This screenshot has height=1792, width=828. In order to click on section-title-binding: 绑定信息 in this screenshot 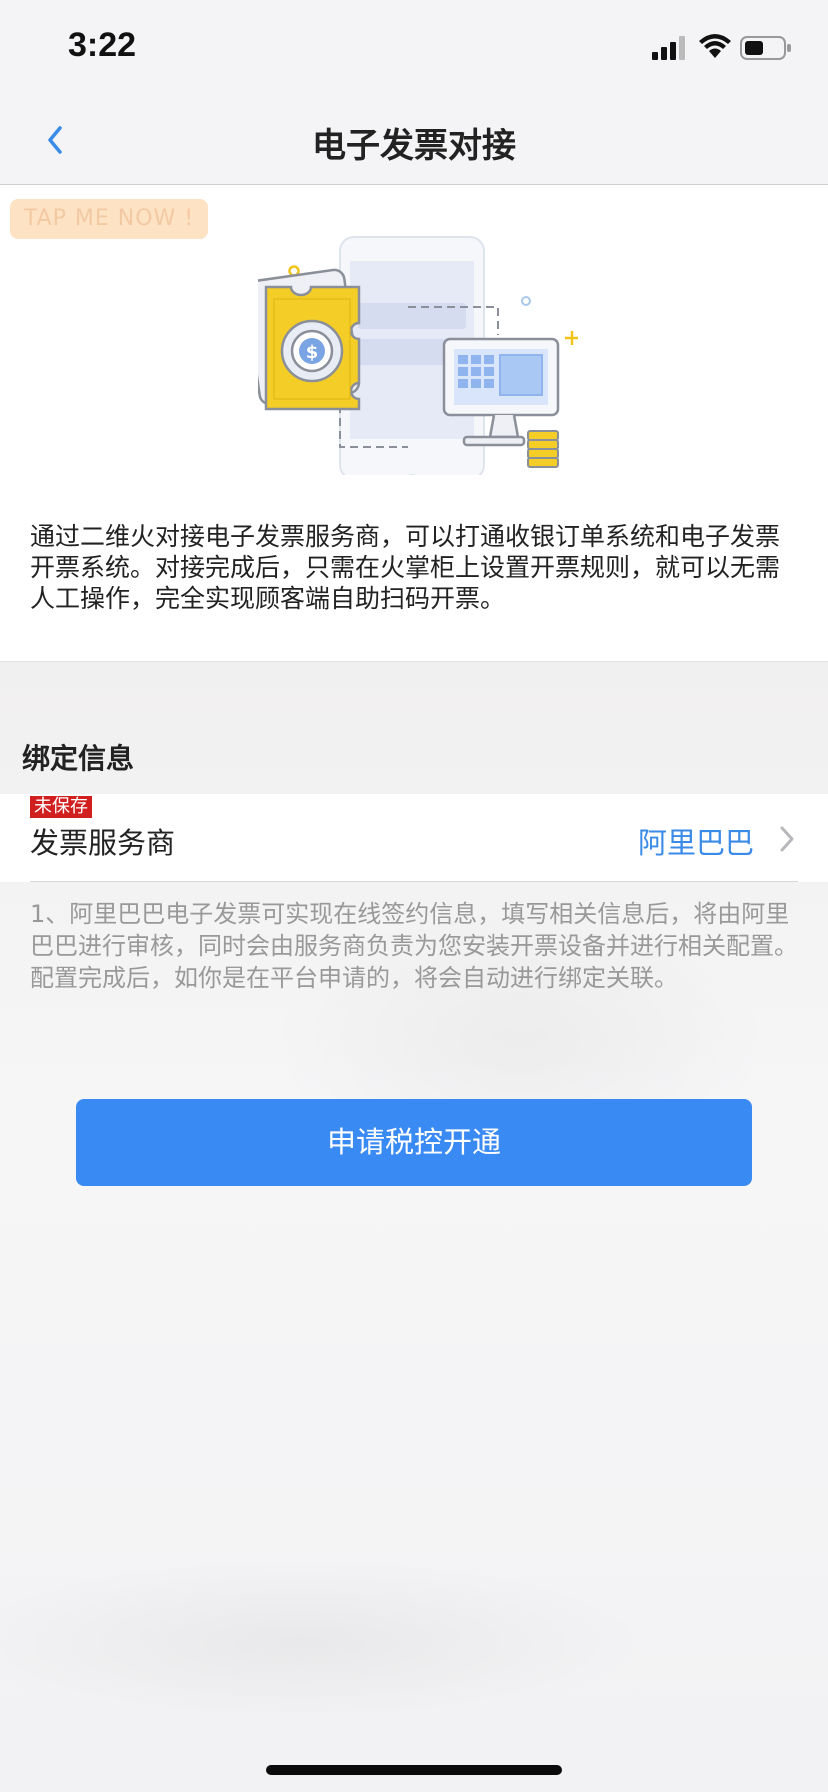, I will do `click(78, 758)`.